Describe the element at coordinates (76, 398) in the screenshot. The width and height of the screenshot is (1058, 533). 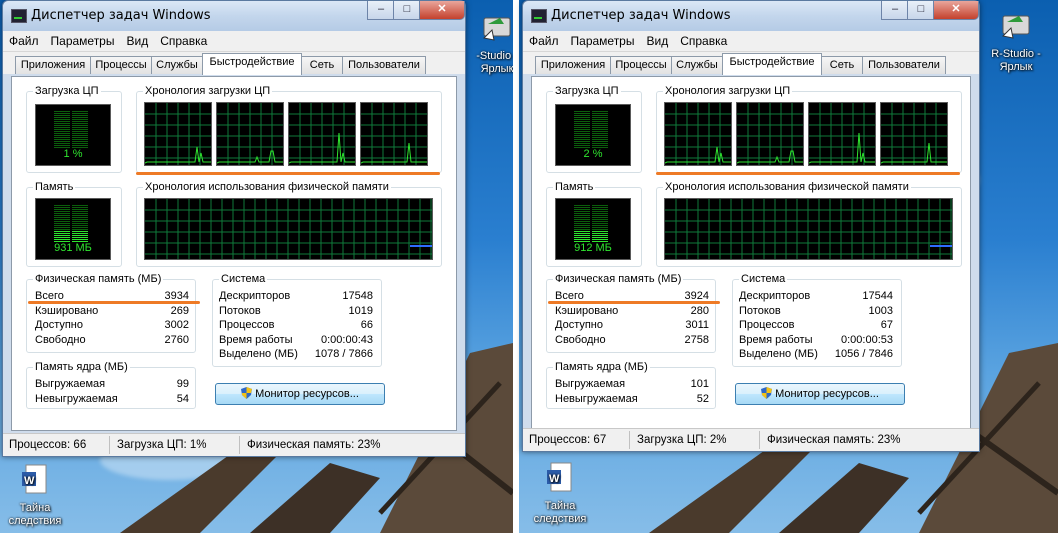
I see `row-key: Невыгружаемая` at that location.